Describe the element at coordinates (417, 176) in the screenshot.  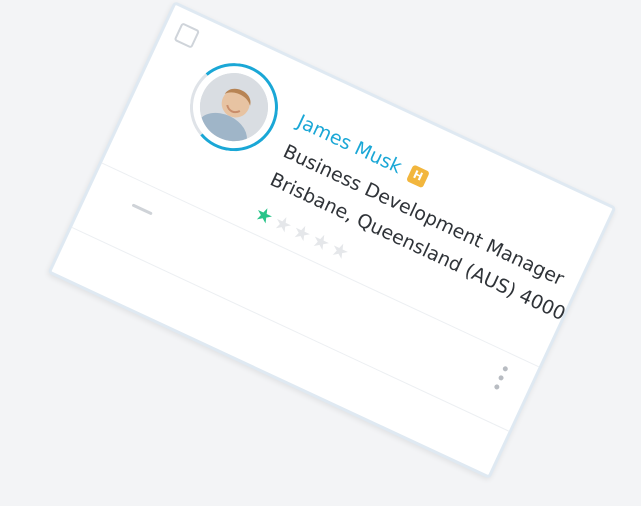
I see `h-badge-icon: H` at that location.